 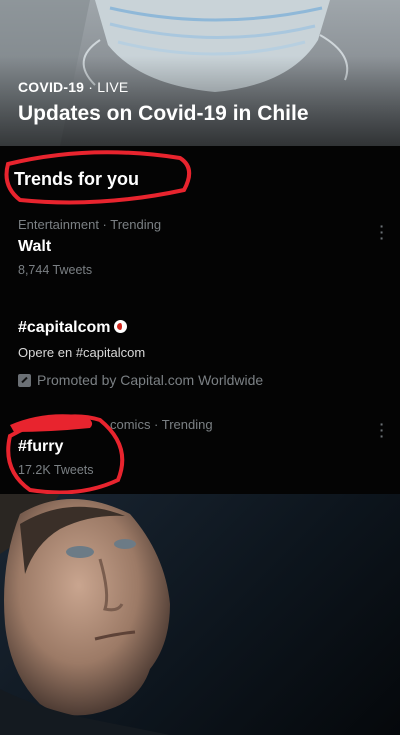 What do you see at coordinates (203, 447) in the screenshot?
I see `trend-item-furry: comics · Trending #furry 17.2K Tweets` at bounding box center [203, 447].